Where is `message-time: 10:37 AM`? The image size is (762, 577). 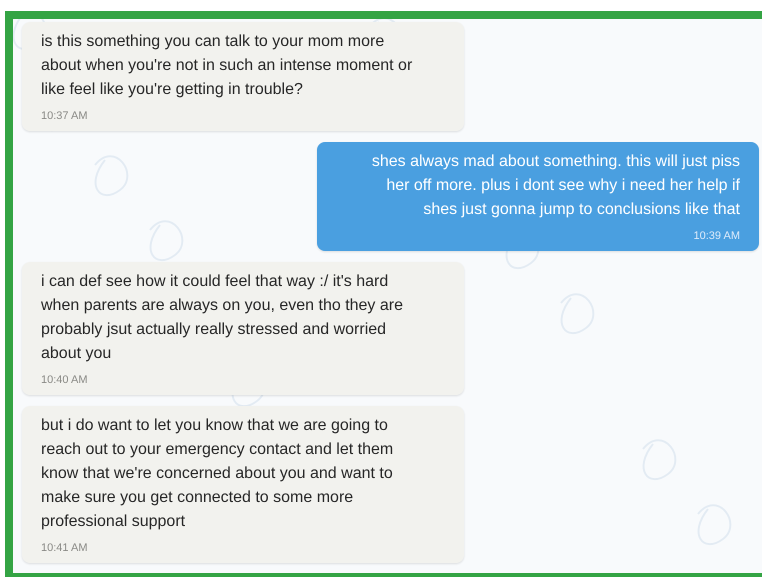 message-time: 10:37 AM is located at coordinates (64, 116).